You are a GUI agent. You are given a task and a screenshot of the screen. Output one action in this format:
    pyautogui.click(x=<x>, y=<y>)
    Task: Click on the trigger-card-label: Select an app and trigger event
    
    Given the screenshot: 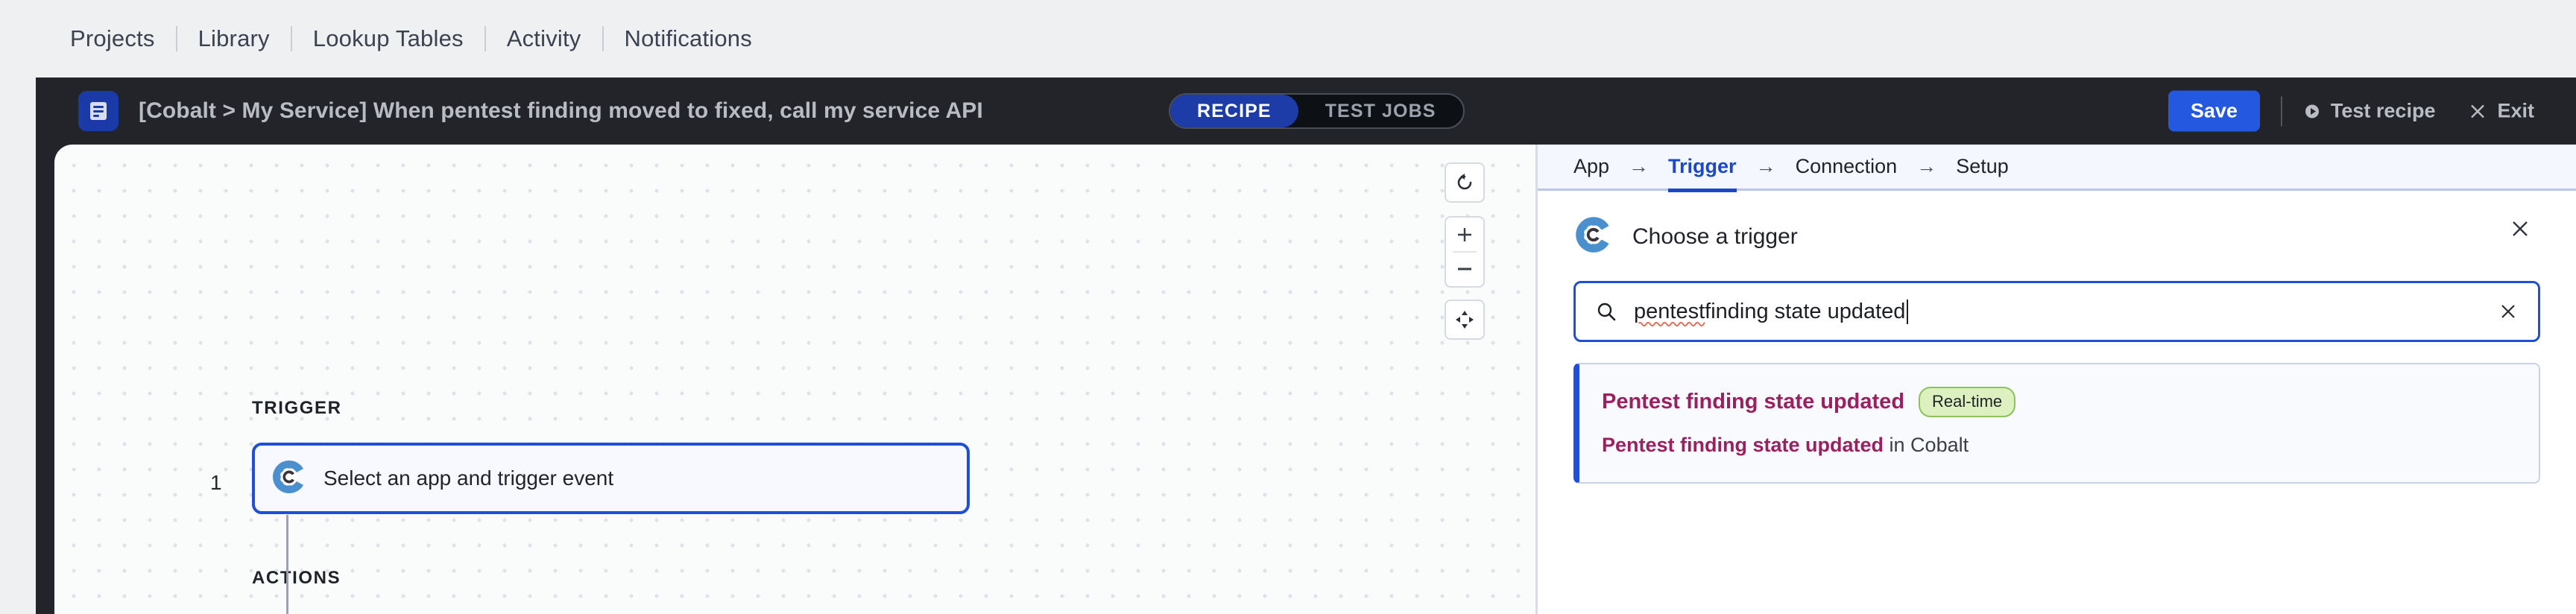 What is the action you would take?
    pyautogui.click(x=468, y=478)
    